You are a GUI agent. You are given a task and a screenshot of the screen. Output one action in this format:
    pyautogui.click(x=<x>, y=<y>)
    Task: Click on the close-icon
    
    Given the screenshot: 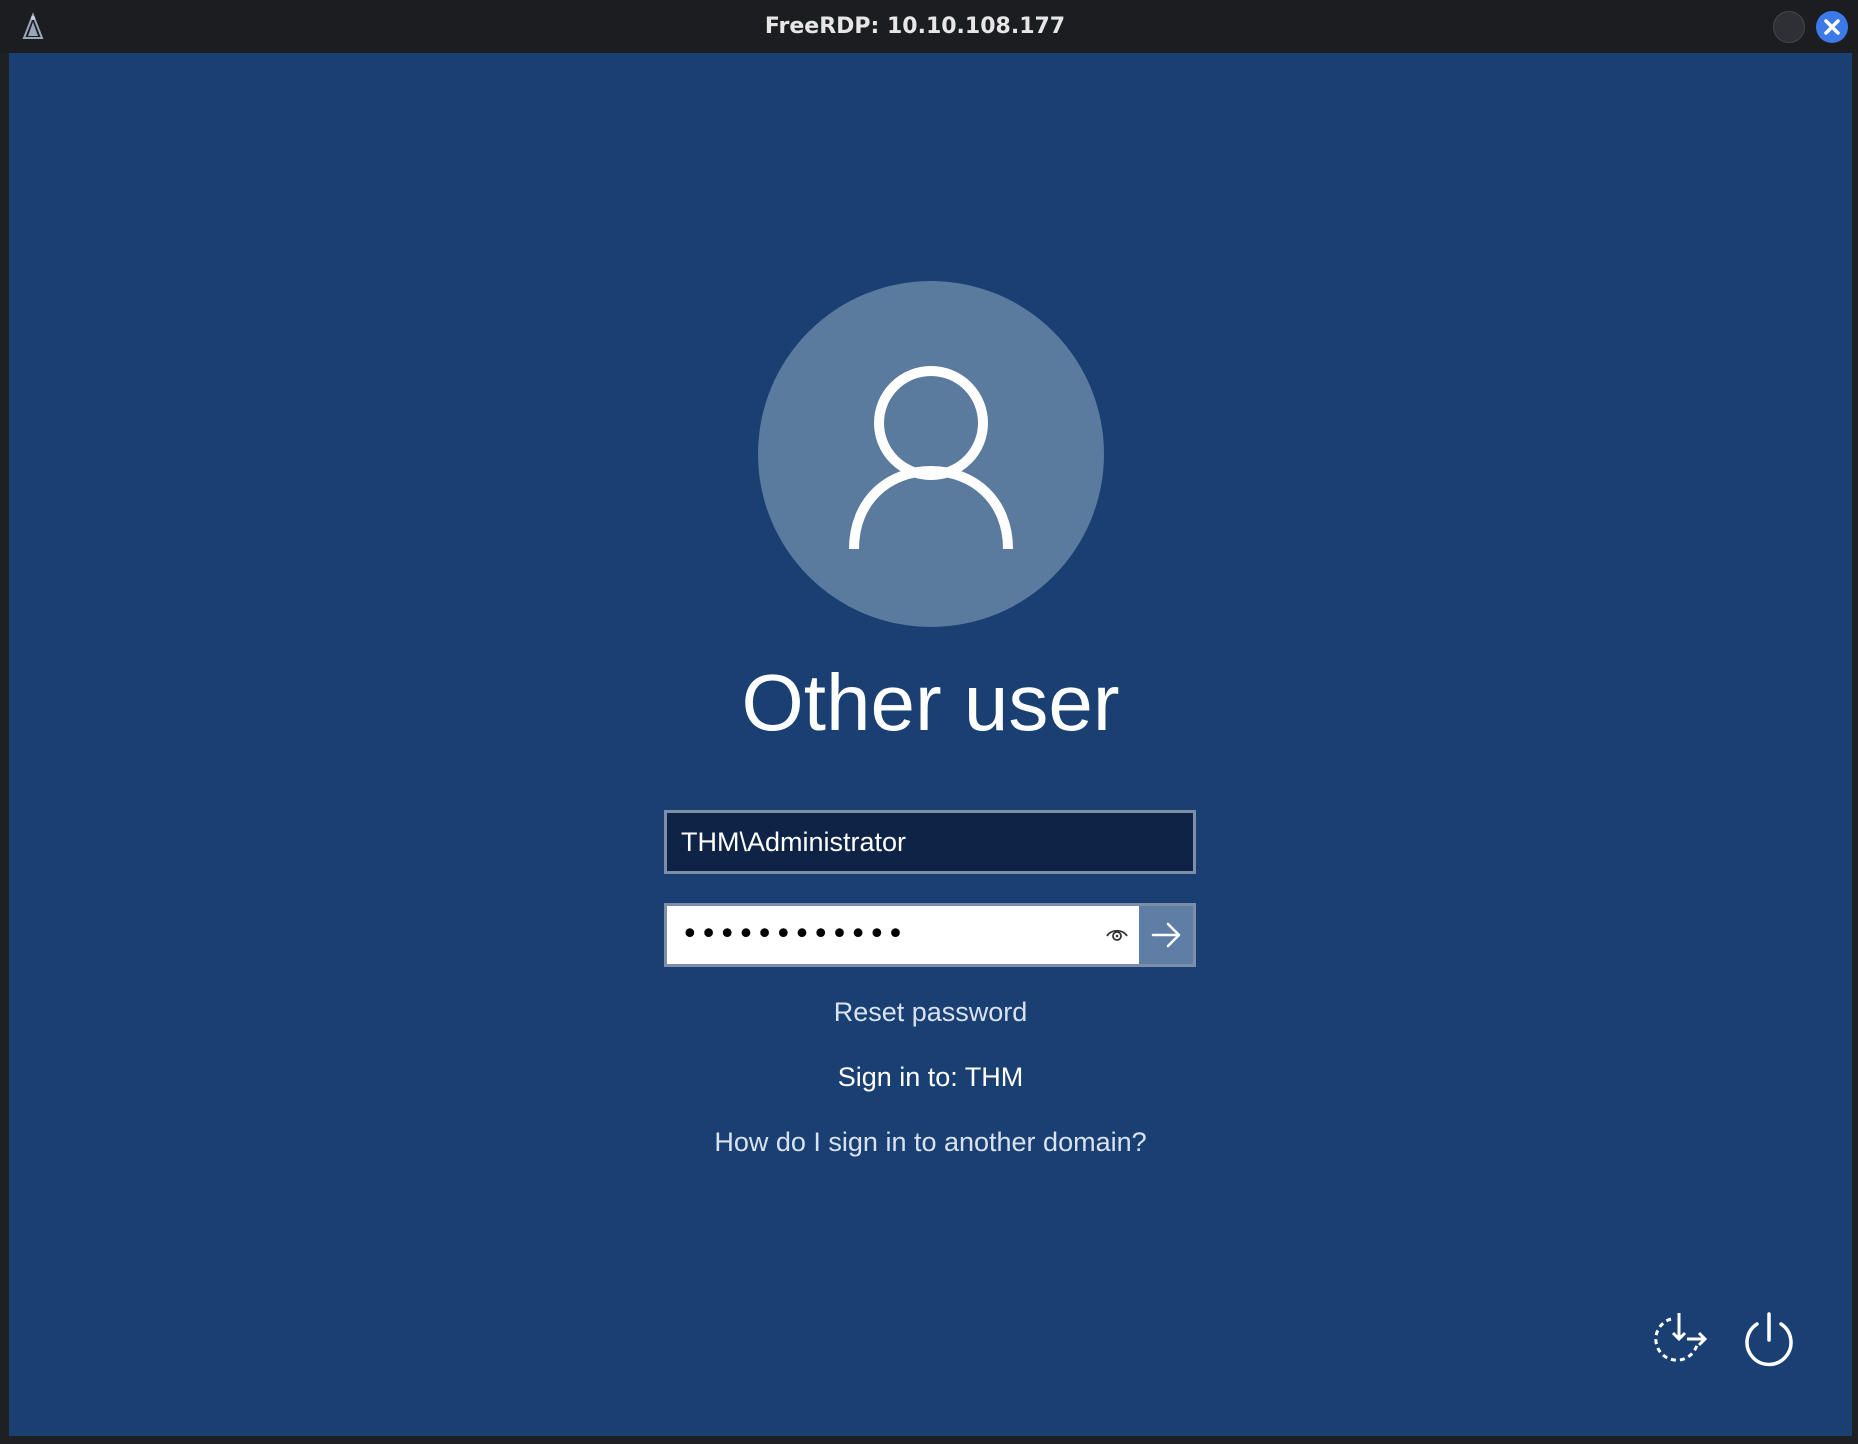 What is the action you would take?
    pyautogui.click(x=1832, y=27)
    